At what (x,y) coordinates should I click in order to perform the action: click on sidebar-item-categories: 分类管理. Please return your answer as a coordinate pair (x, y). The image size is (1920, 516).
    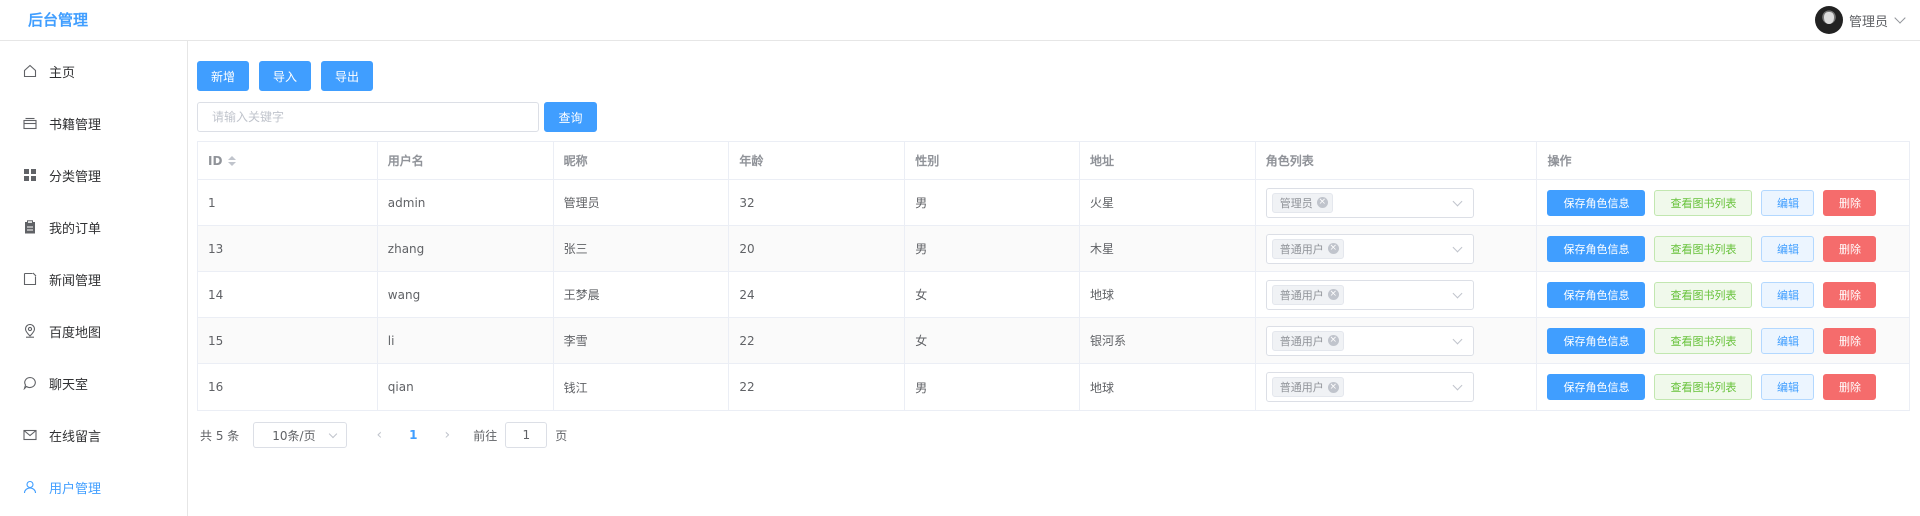
    Looking at the image, I should click on (93, 175).